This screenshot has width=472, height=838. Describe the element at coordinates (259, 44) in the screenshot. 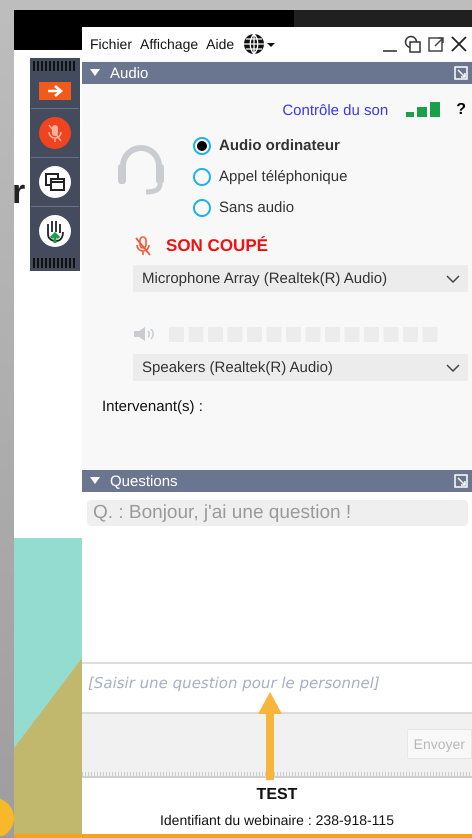

I see `globe-dropdown-icon` at that location.